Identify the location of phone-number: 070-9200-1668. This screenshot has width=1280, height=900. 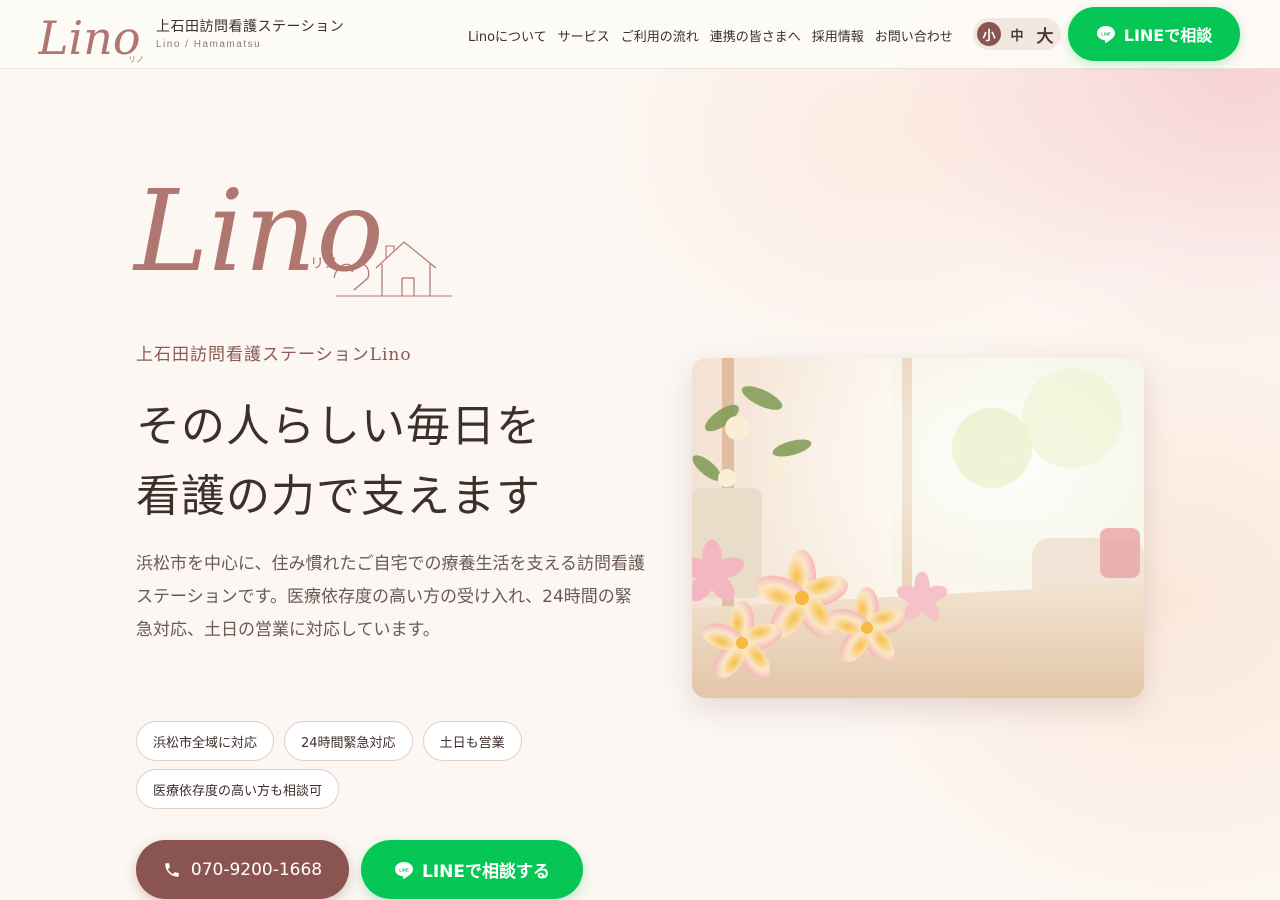
(256, 869).